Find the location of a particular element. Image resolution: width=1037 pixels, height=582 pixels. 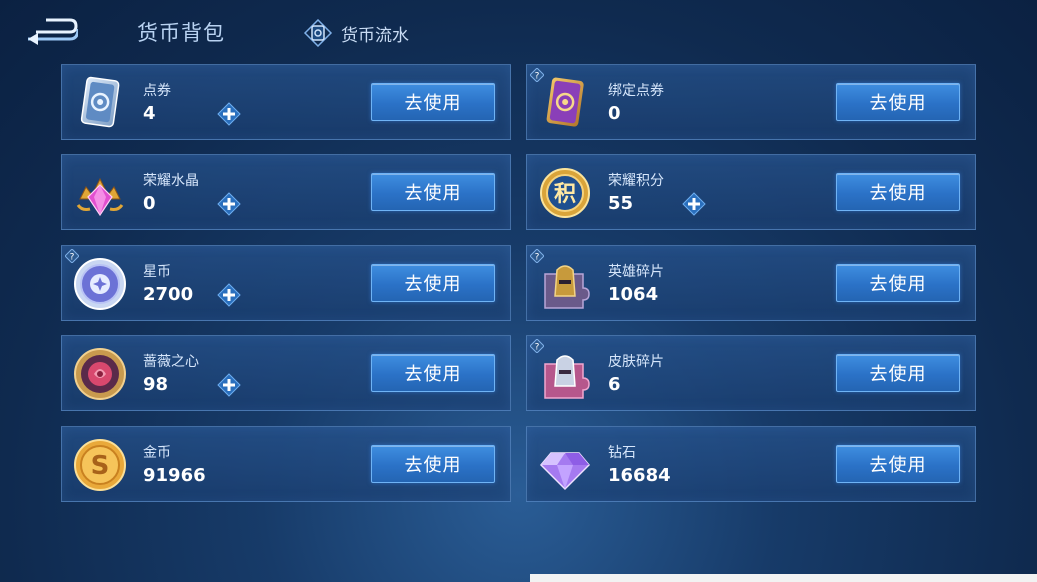

currency-value: 2700 is located at coordinates (168, 294).